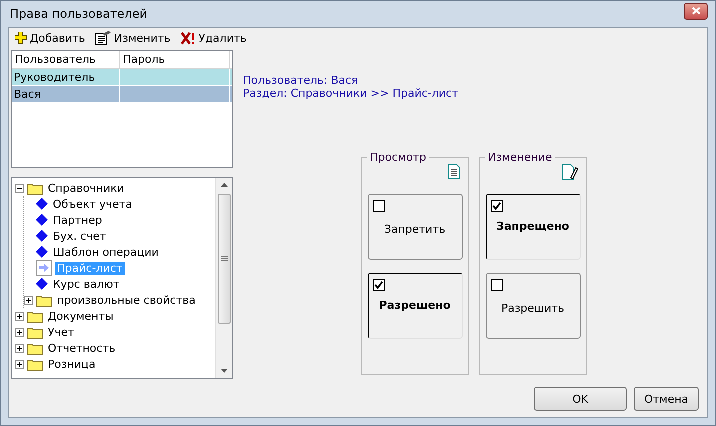 This screenshot has height=426, width=716. What do you see at coordinates (86, 188) in the screenshot?
I see `tree-item: Справочники` at bounding box center [86, 188].